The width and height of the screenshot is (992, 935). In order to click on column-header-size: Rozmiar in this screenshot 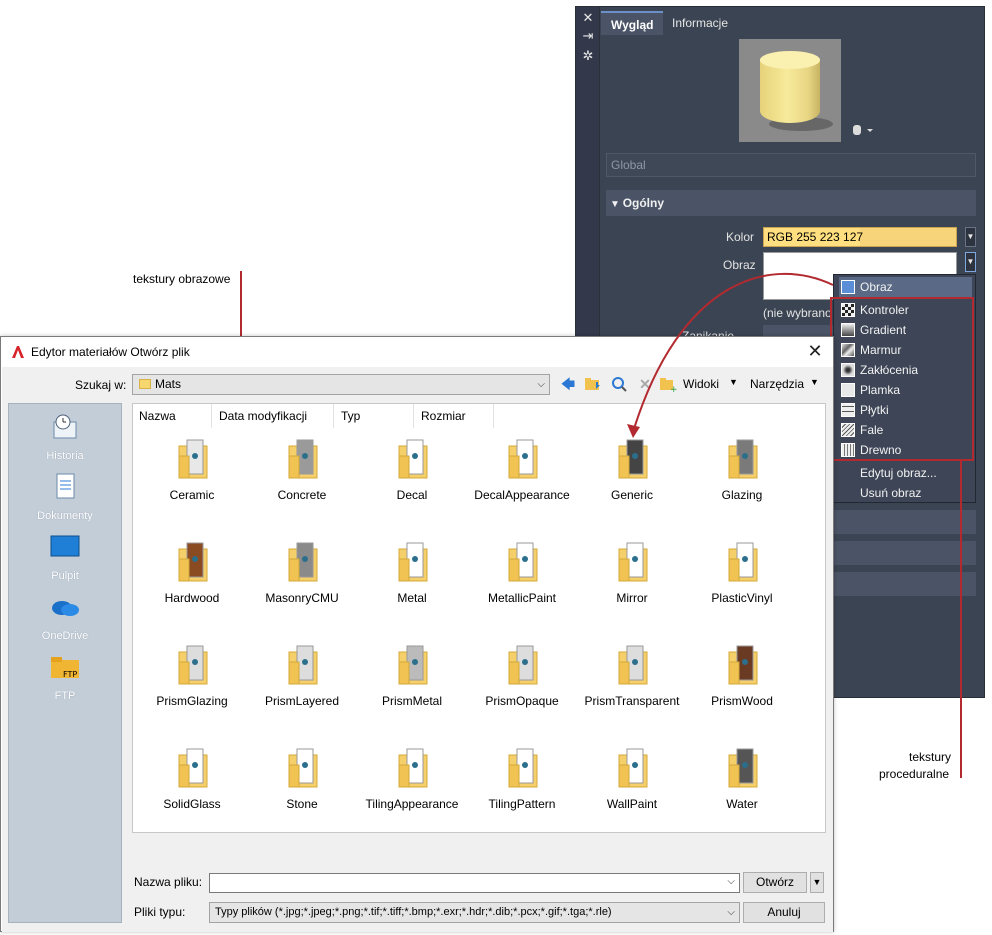, I will do `click(454, 416)`.